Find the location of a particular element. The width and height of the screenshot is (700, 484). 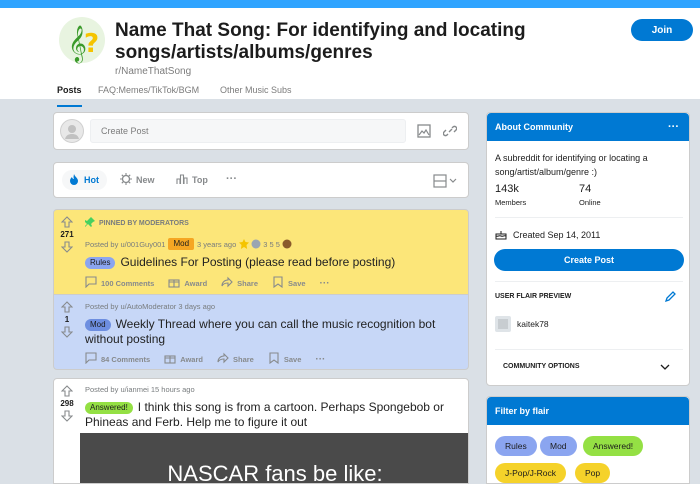

join-button: Join is located at coordinates (662, 30).